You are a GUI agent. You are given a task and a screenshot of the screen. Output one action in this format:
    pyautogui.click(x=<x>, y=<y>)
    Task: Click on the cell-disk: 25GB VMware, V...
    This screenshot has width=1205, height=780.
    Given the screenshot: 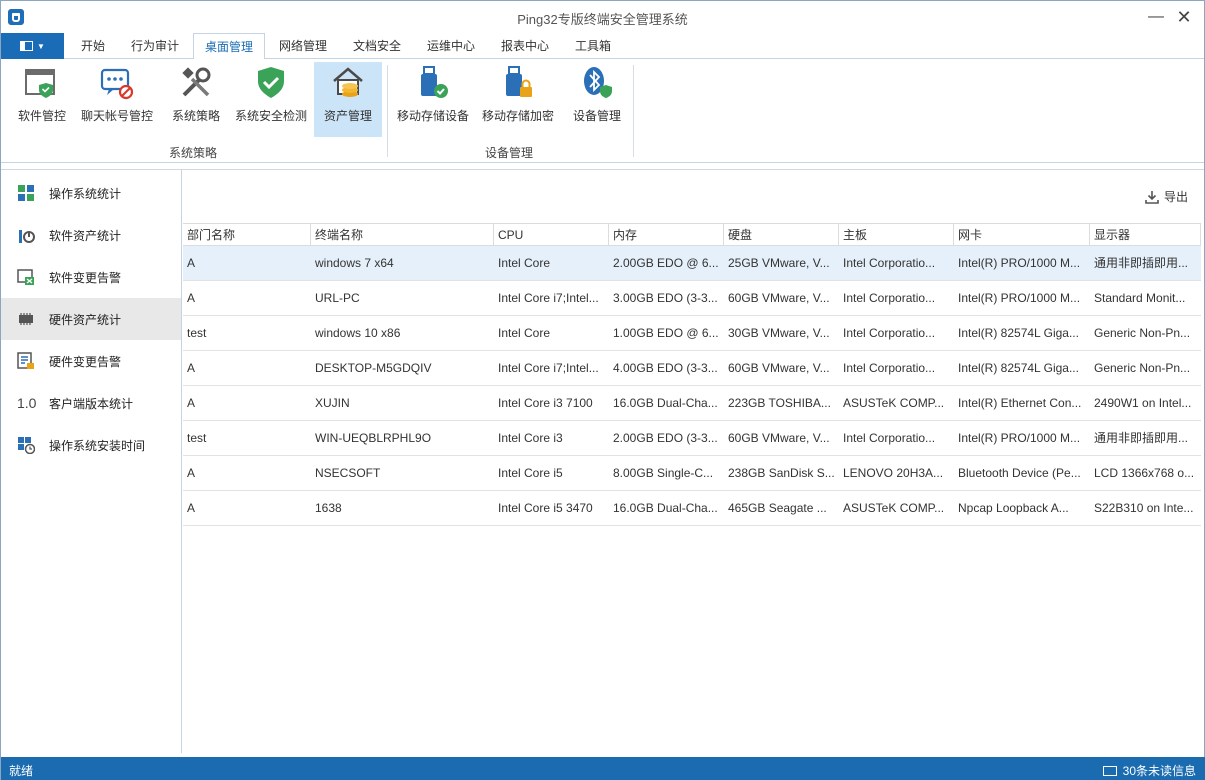 What is the action you would take?
    pyautogui.click(x=779, y=263)
    